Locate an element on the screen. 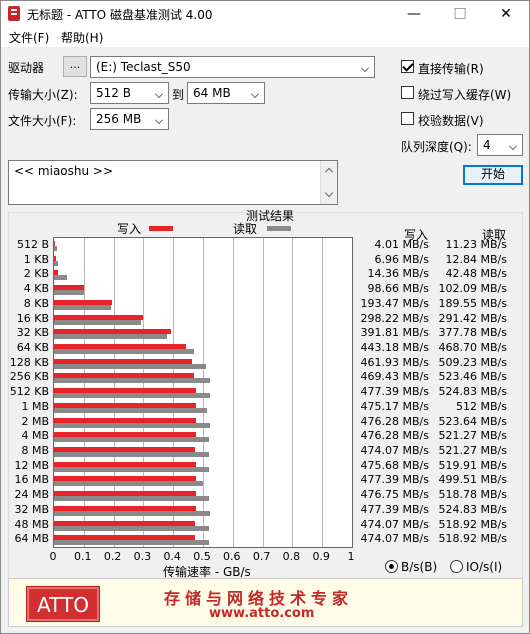 This screenshot has height=634, width=530. y-tick-label: 512 B is located at coordinates (32, 244).